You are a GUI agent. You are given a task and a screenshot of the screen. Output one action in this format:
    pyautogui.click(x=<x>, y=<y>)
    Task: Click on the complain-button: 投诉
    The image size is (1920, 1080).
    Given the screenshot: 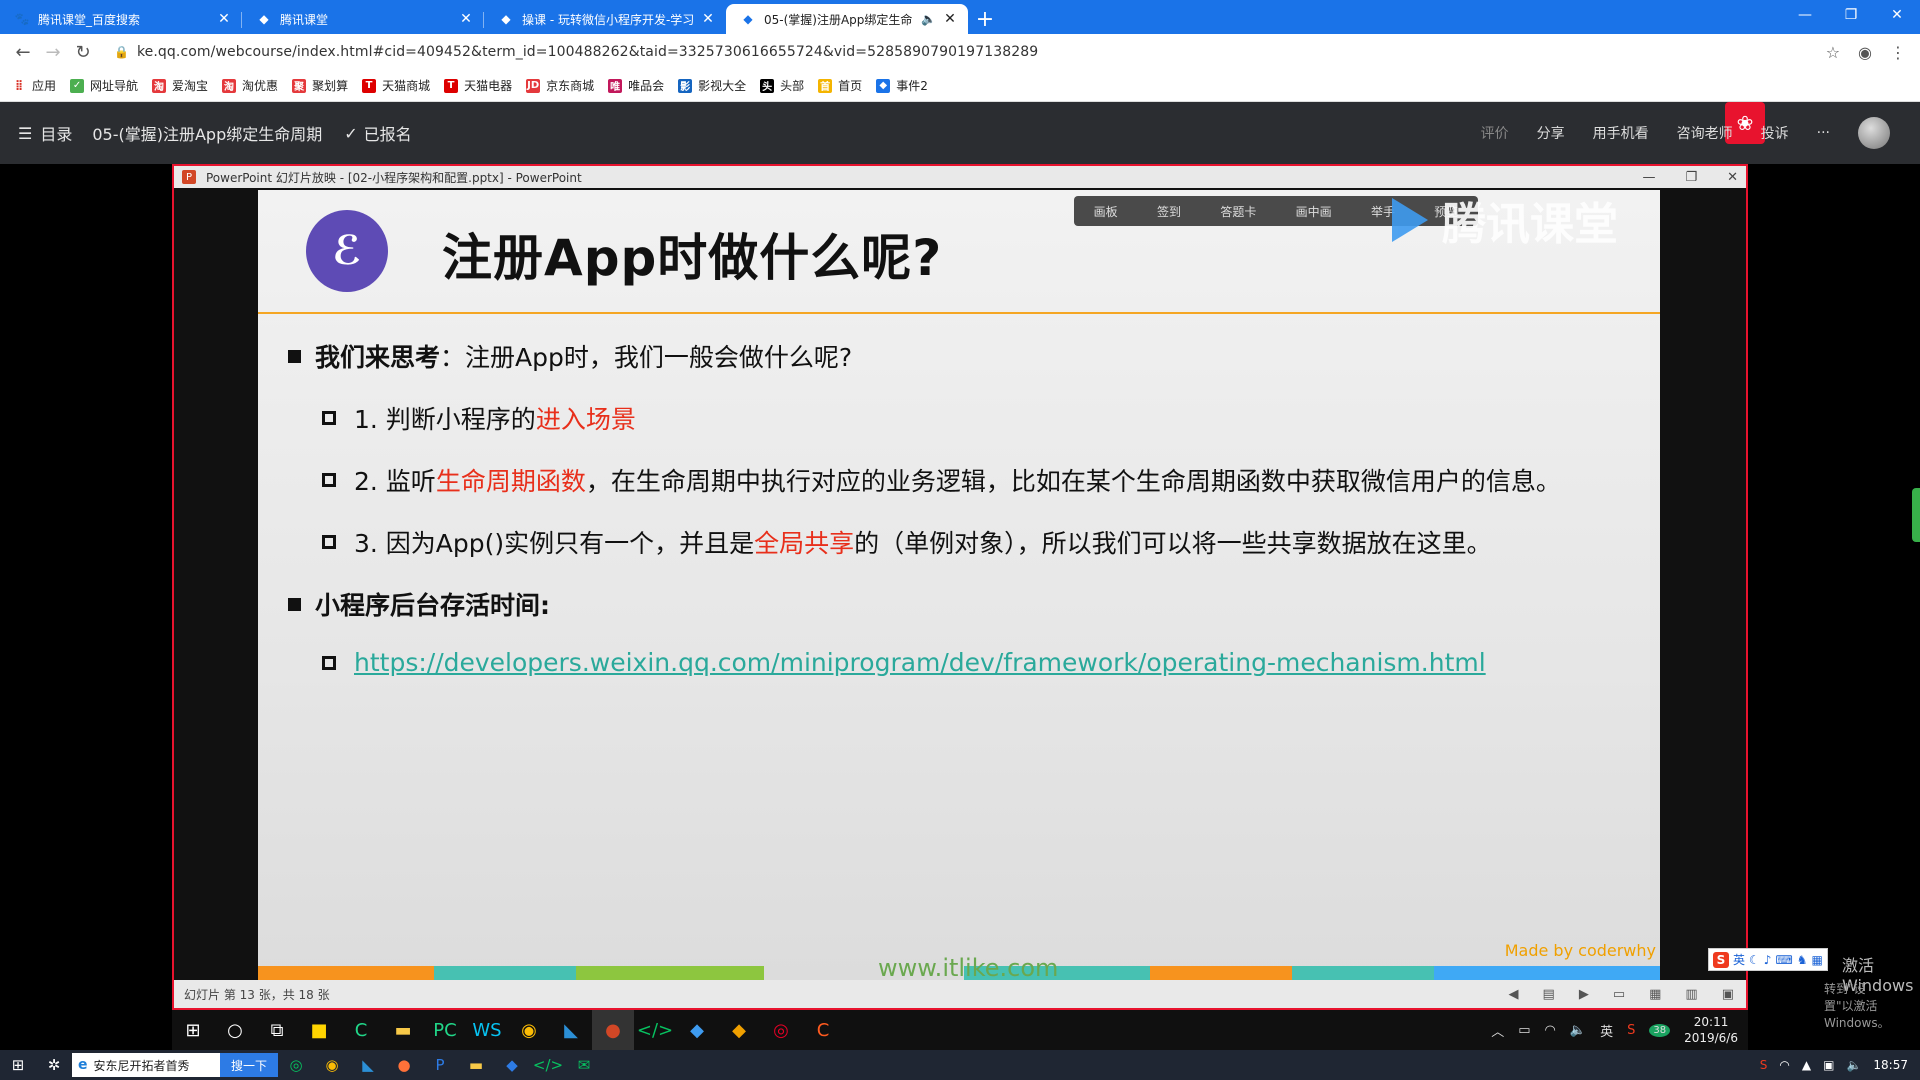 What is the action you would take?
    pyautogui.click(x=1775, y=133)
    